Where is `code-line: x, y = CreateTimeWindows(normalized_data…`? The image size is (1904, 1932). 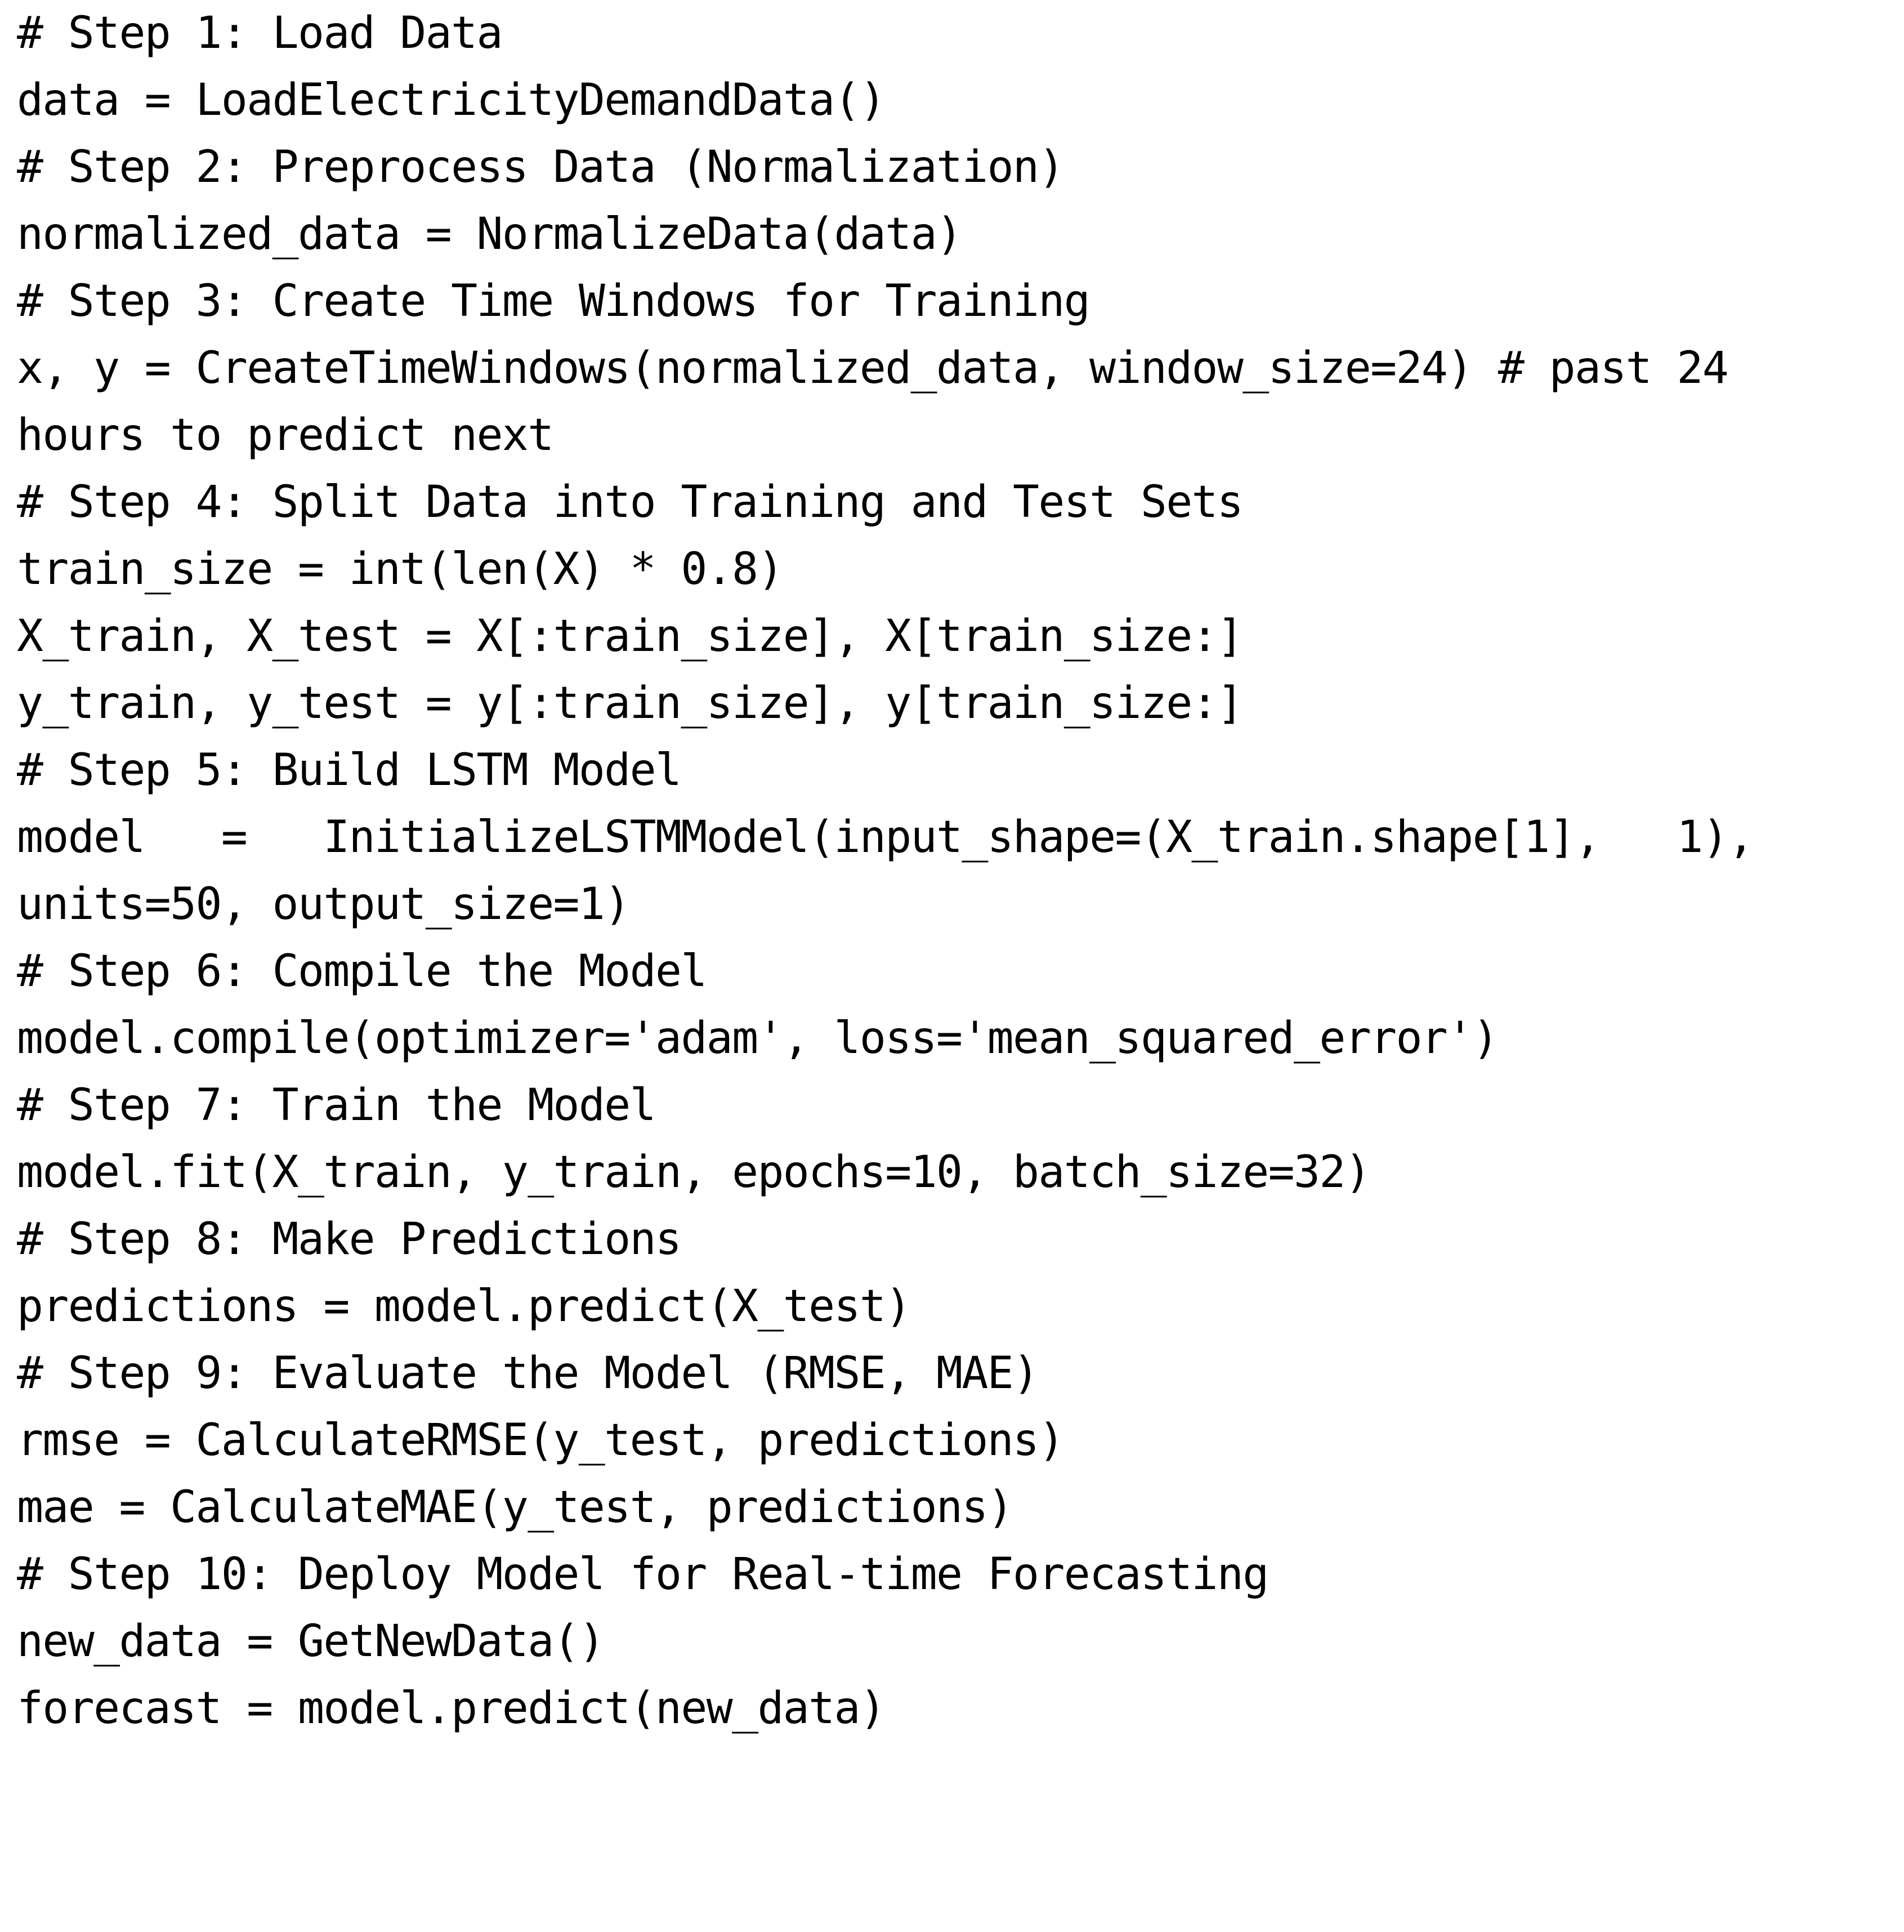 code-line: x, y = CreateTimeWindows(normalized_data… is located at coordinates (873, 368).